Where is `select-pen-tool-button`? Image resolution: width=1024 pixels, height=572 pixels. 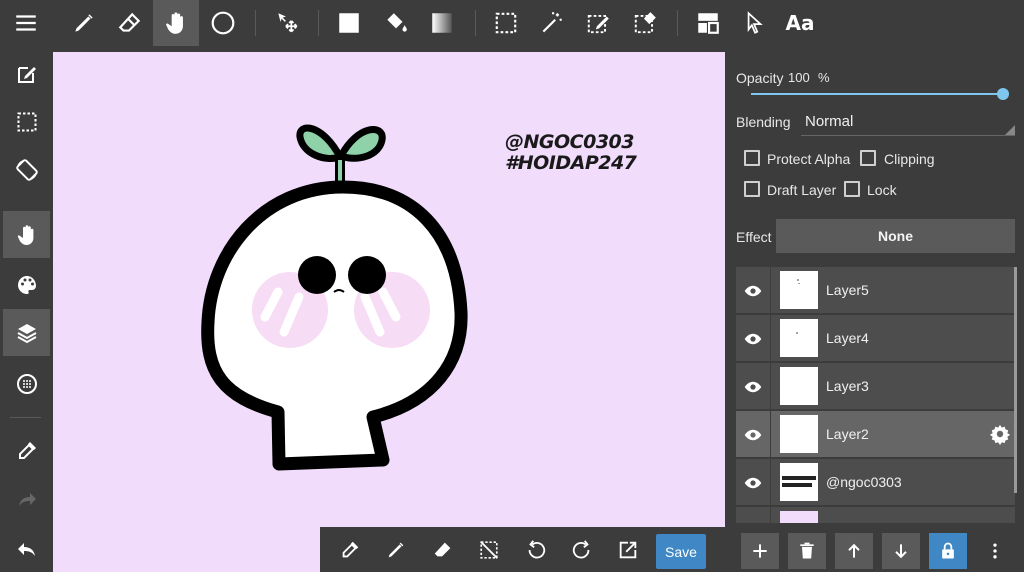
select-pen-tool-button is located at coordinates (598, 23).